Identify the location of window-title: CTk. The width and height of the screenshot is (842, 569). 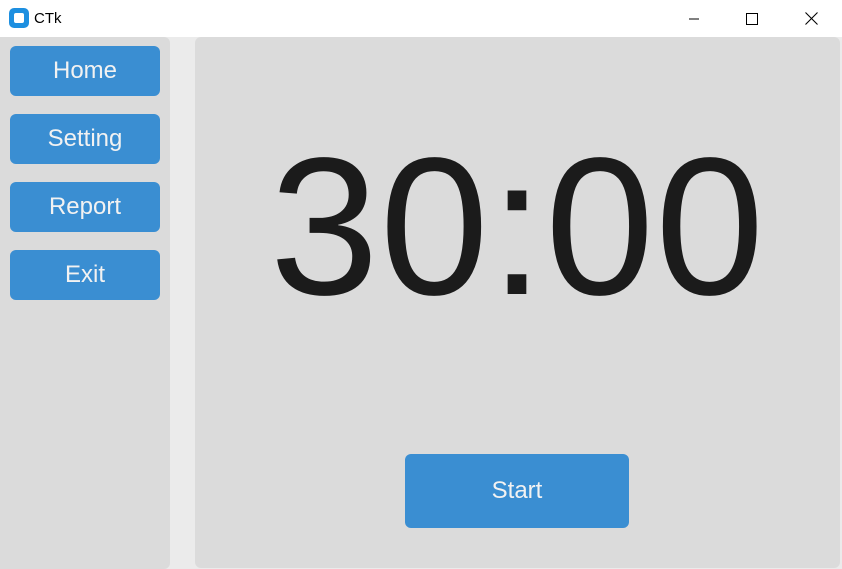
(48, 18).